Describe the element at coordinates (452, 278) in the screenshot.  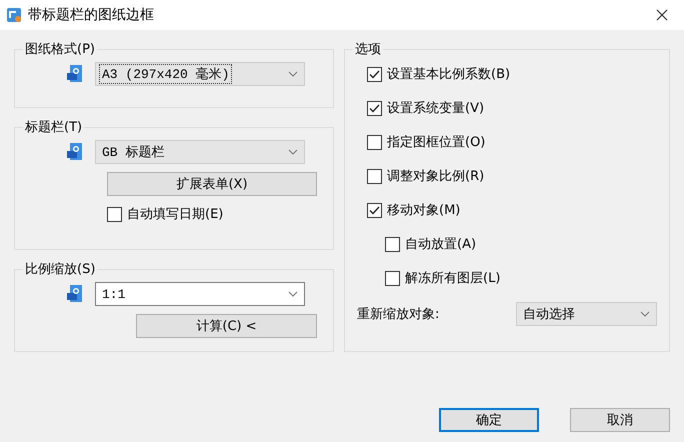
I see `checkbox-label: 解冻所有图层(L)` at that location.